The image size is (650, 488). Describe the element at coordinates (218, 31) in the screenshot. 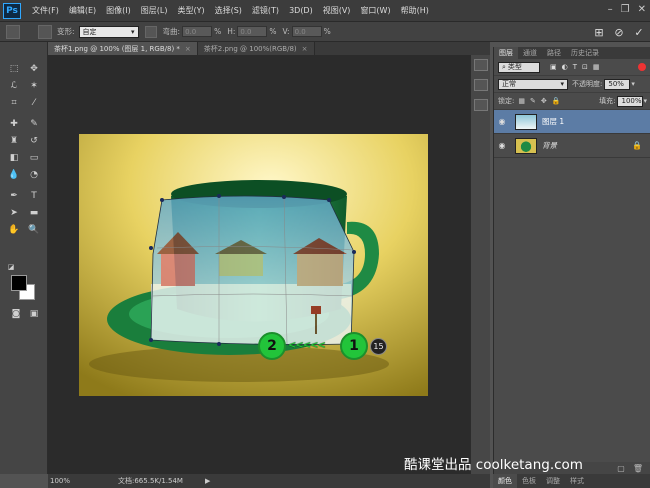

I see `bend-percent: %` at that location.